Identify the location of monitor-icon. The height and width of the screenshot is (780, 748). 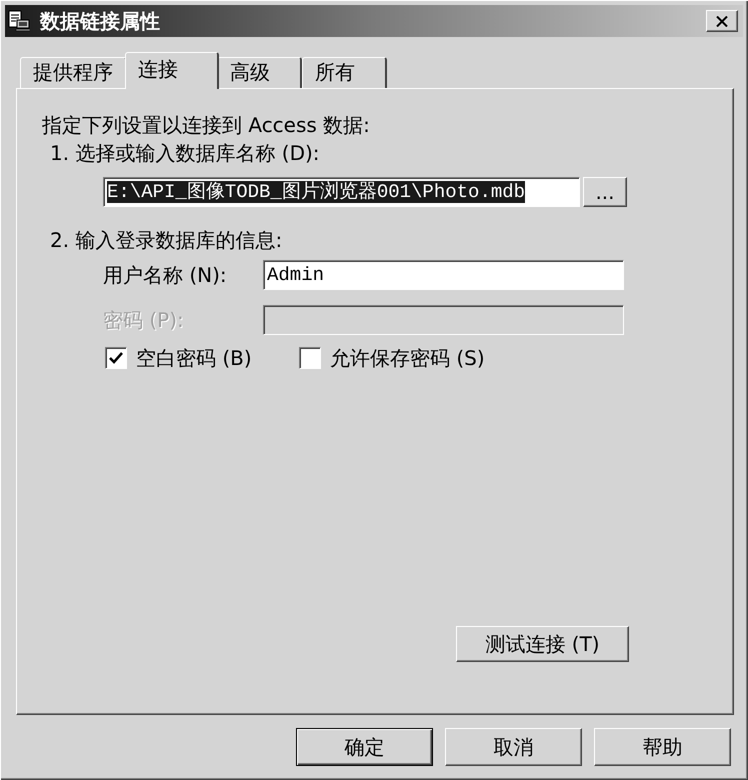
(19, 21).